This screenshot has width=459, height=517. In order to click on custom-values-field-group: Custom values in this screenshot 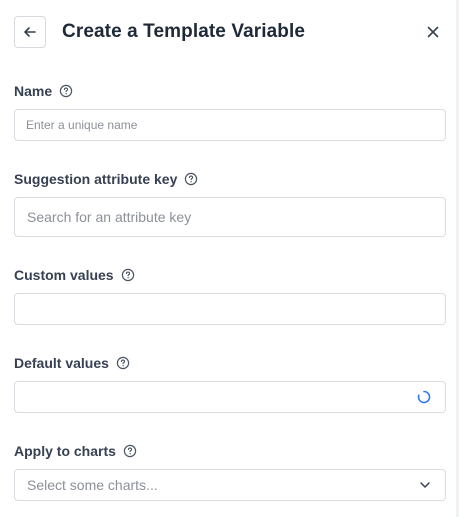, I will do `click(230, 295)`.